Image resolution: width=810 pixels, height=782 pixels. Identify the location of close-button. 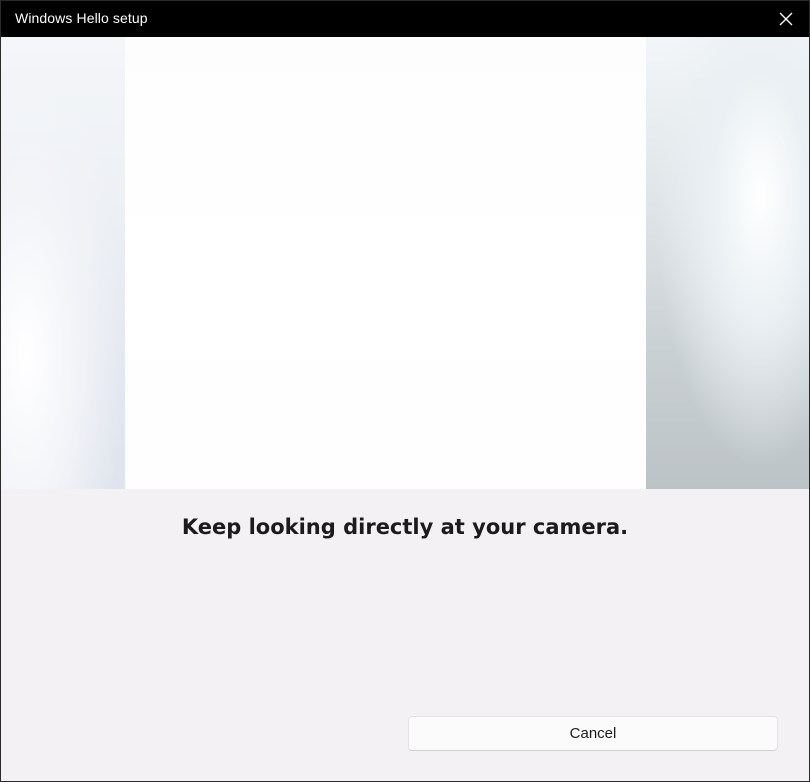
(786, 19).